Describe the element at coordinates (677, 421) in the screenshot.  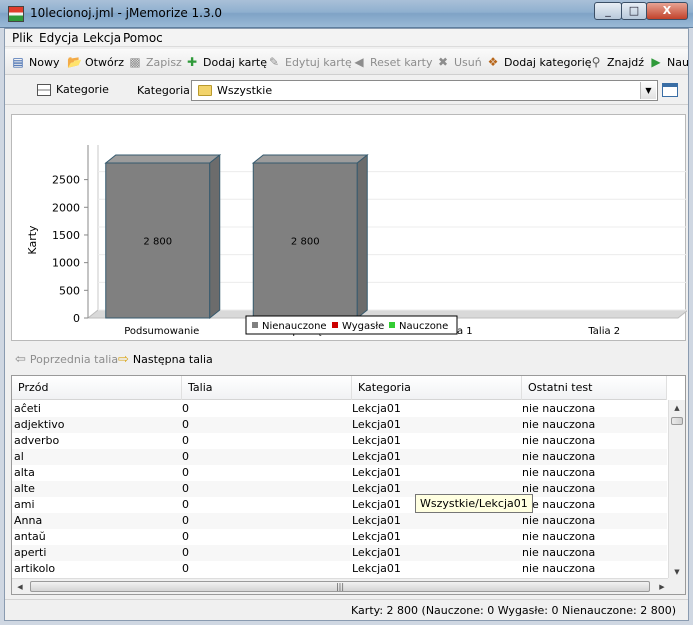
I see `vertical-scroll-thumb` at that location.